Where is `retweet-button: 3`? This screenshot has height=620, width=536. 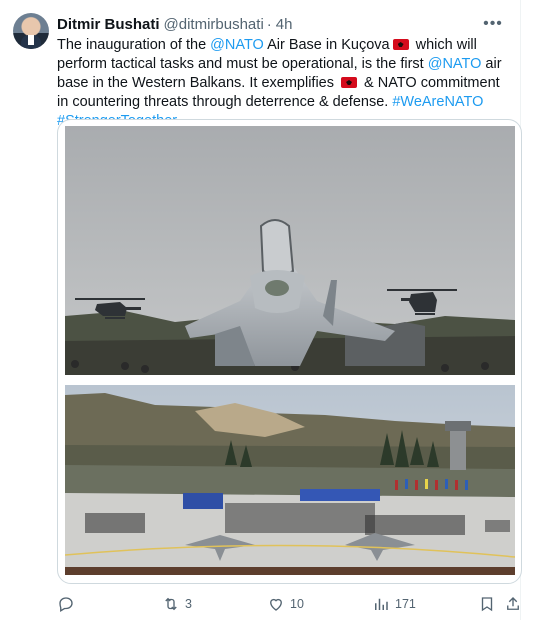 retweet-button: 3 is located at coordinates (177, 604).